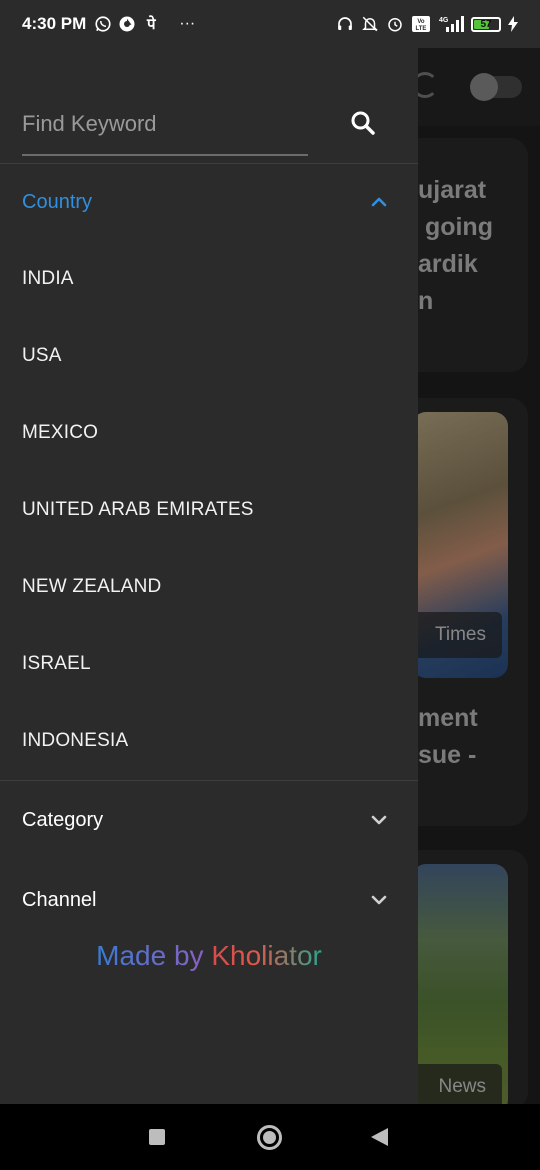 This screenshot has height=1170, width=540. Describe the element at coordinates (59, 899) in the screenshot. I see `channel-label: Channel` at that location.